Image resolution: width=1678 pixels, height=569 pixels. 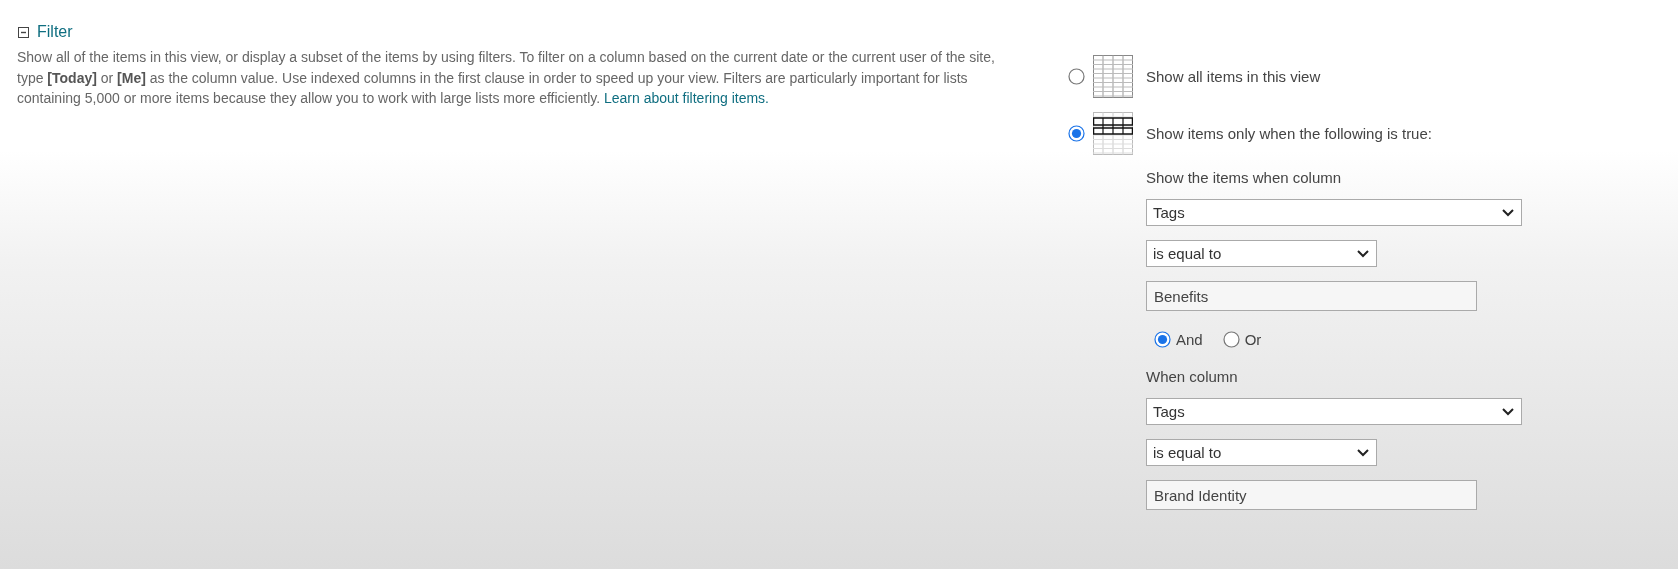 I want to click on value-field: Benefits, so click(x=1311, y=296).